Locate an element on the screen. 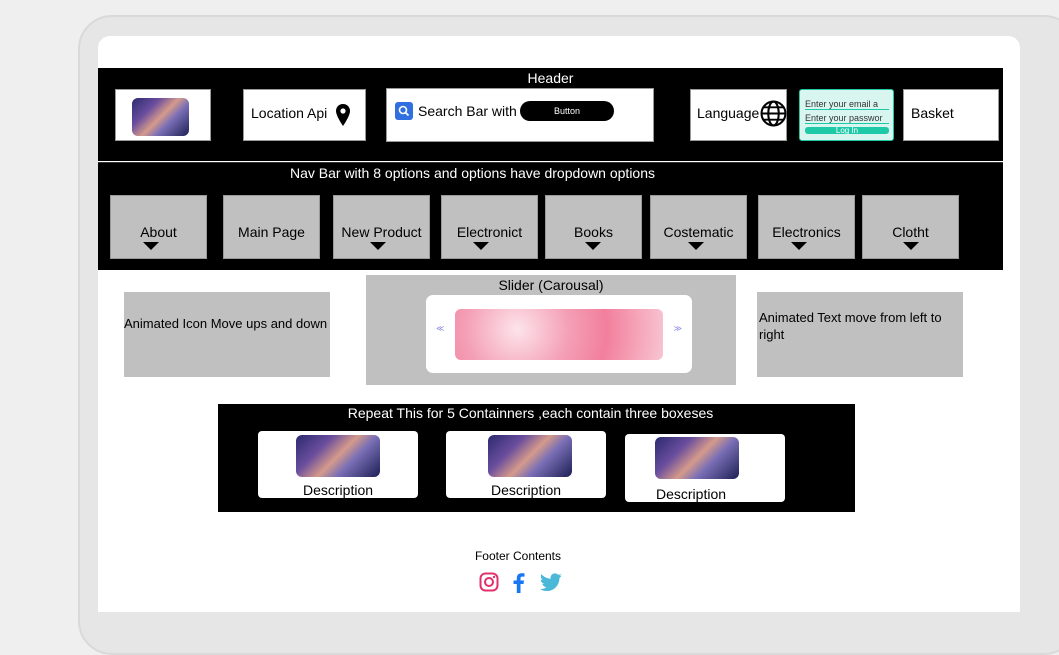 The height and width of the screenshot is (655, 1059). search-button: Button is located at coordinates (567, 111).